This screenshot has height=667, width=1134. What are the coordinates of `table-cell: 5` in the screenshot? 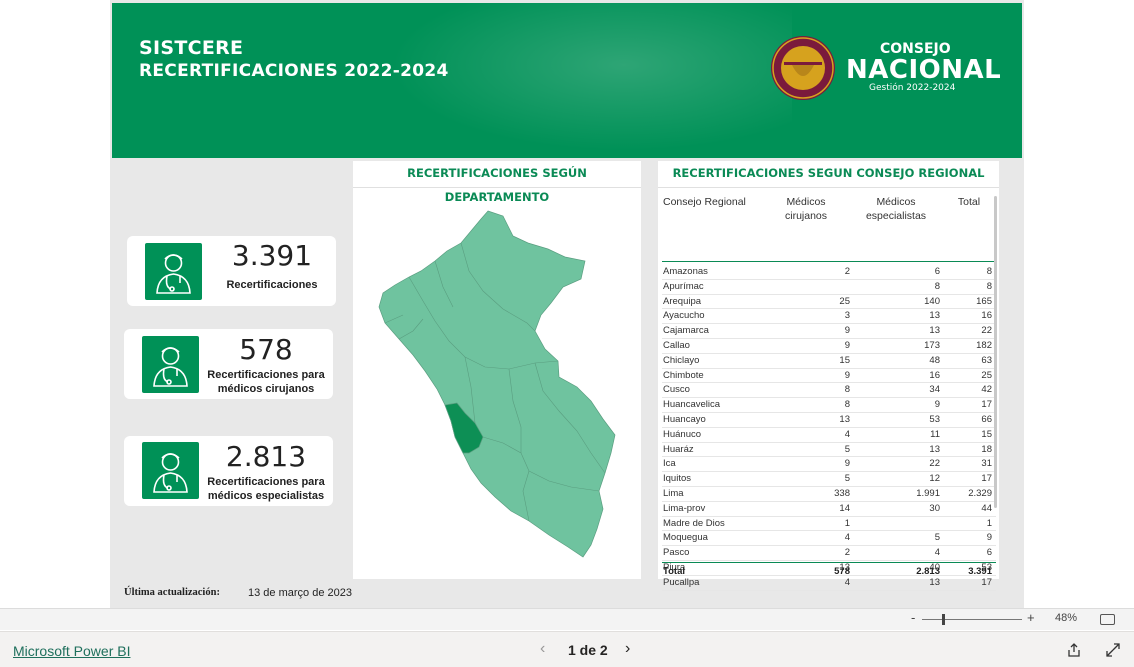 It's located at (937, 538).